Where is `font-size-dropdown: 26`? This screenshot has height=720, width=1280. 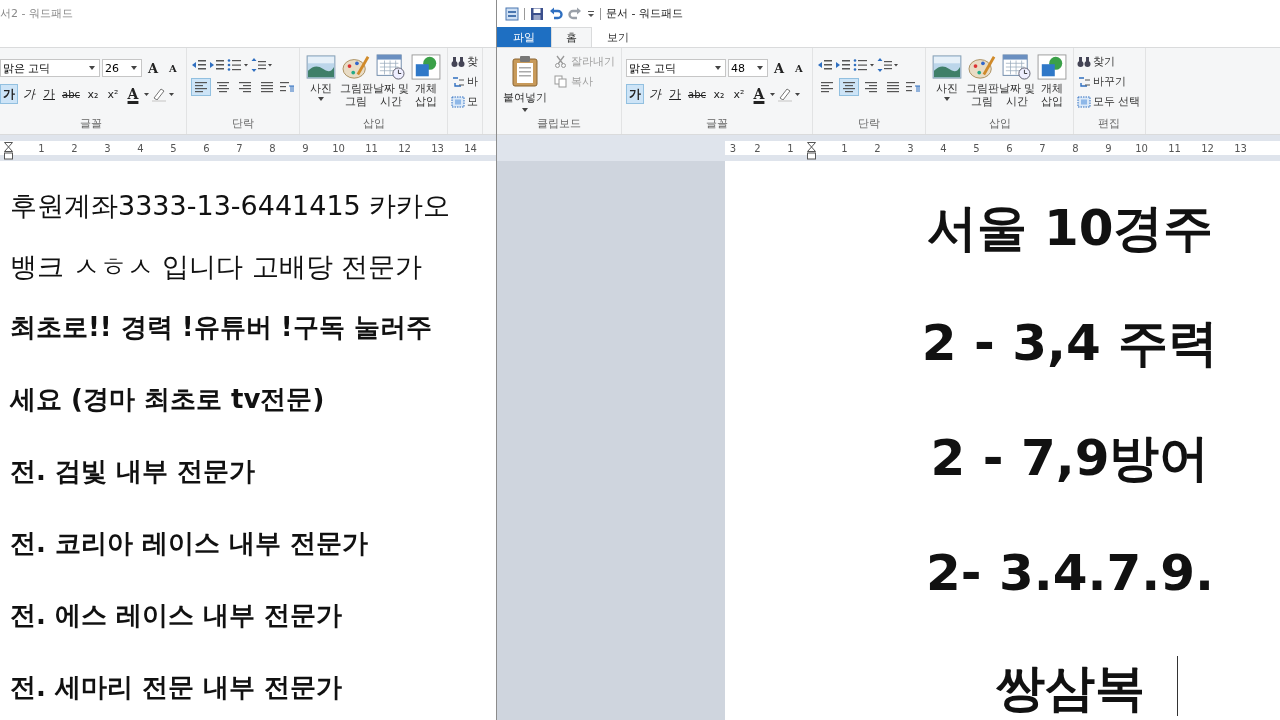 font-size-dropdown: 26 is located at coordinates (122, 68).